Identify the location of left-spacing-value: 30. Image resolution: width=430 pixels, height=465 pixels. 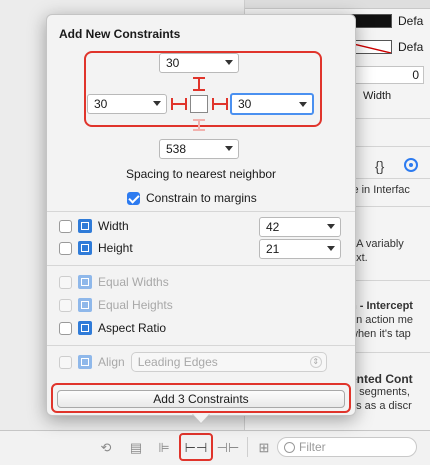
(101, 104).